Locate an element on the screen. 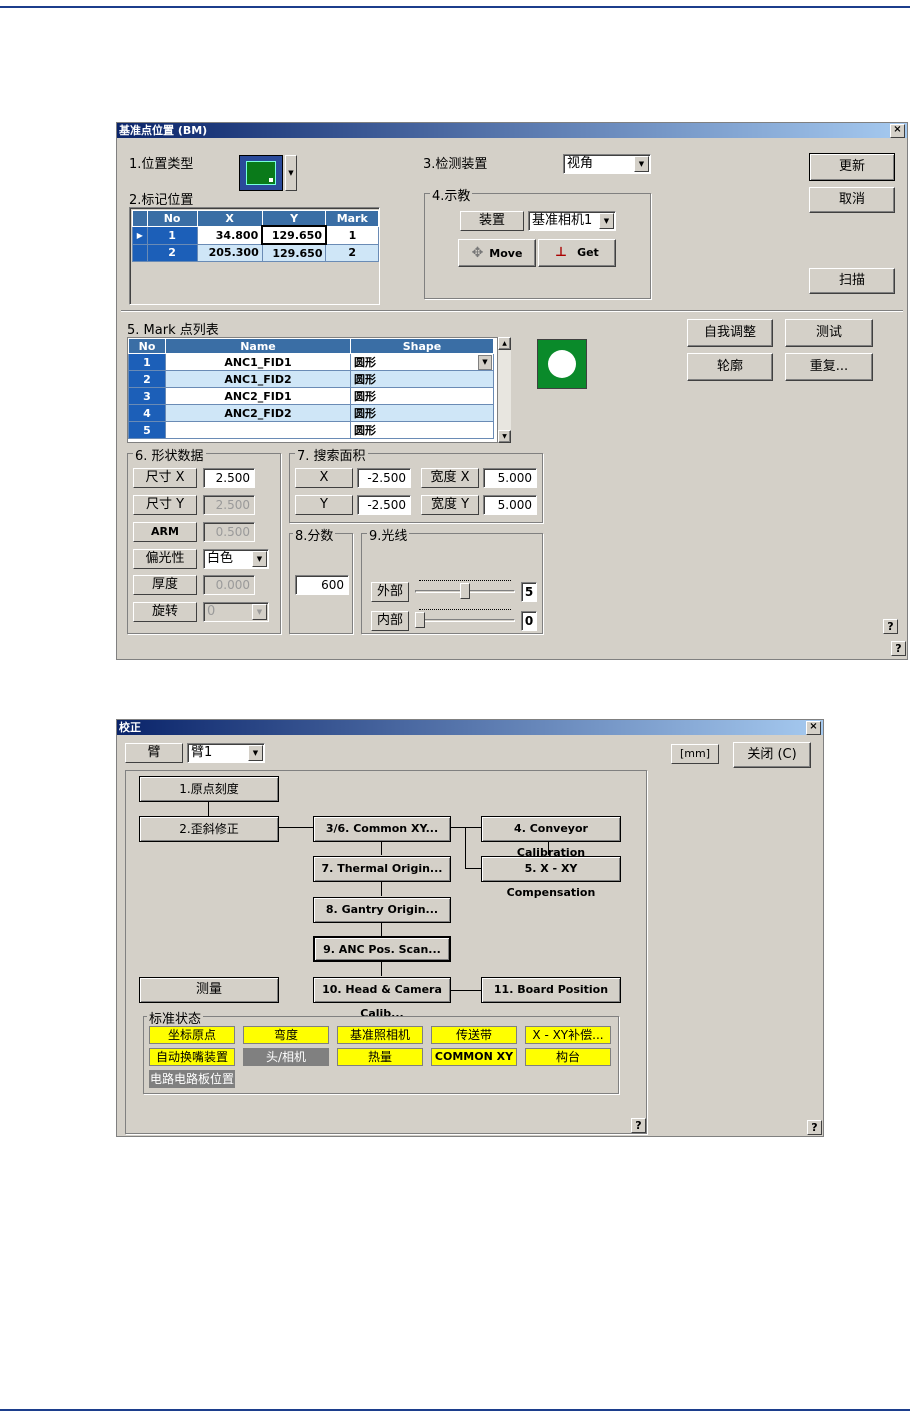  scan-button: 扫描 is located at coordinates (852, 281).